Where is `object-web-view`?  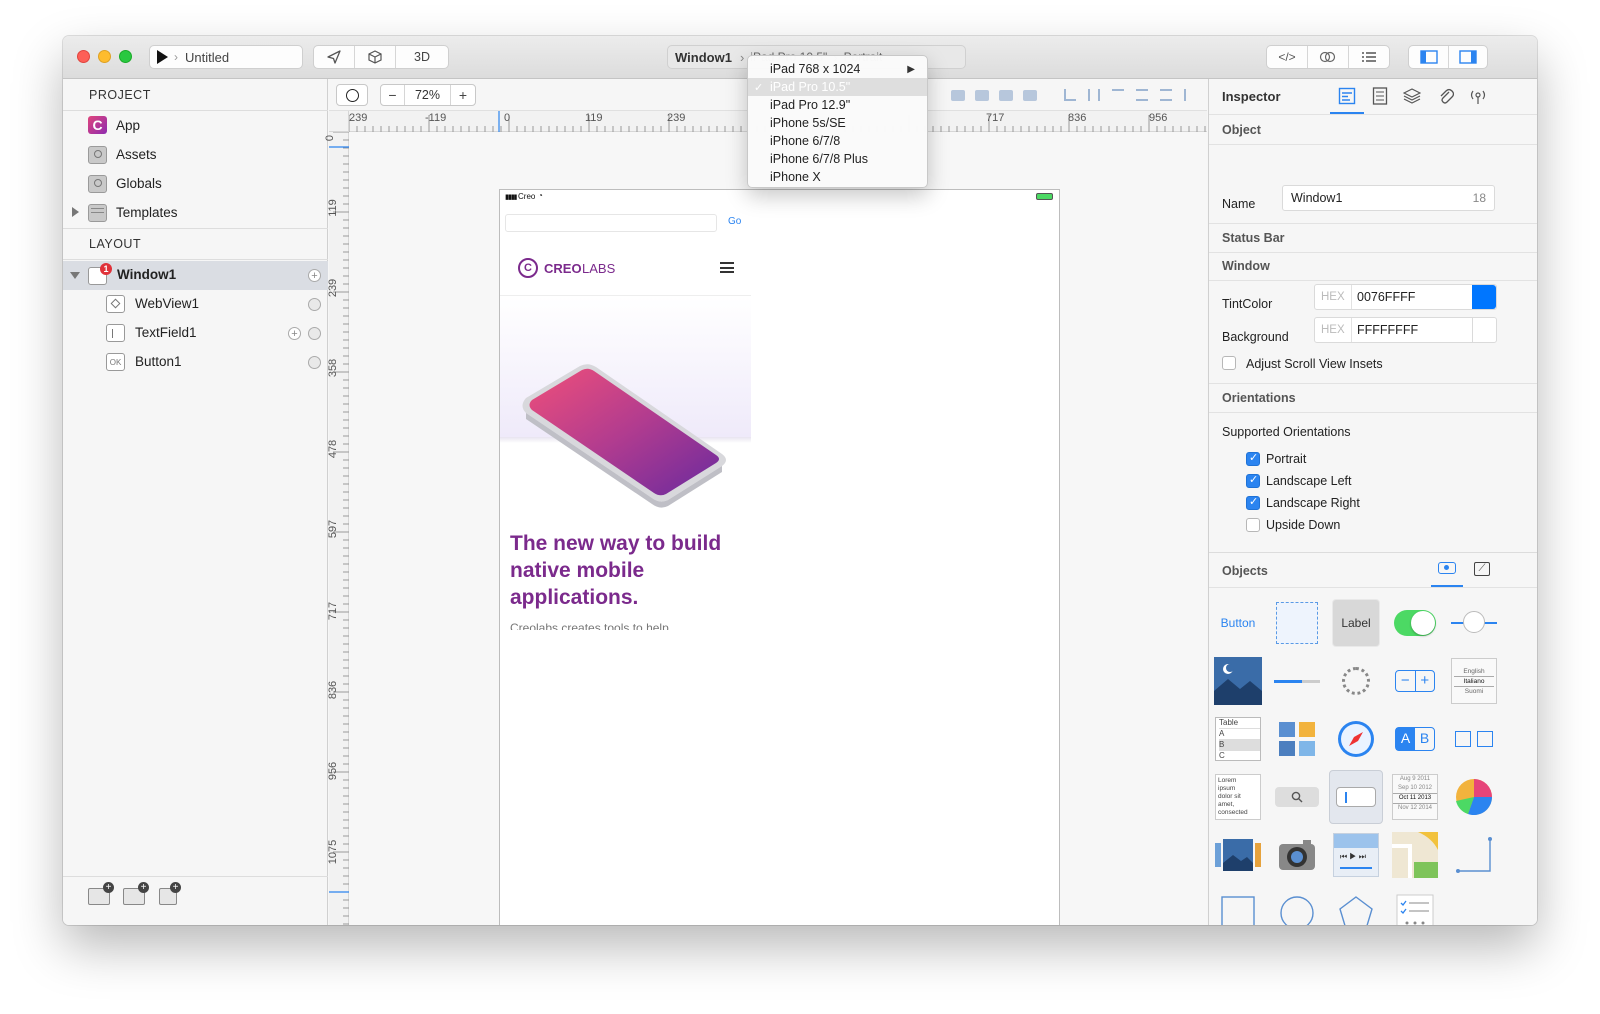
object-web-view is located at coordinates (1356, 739).